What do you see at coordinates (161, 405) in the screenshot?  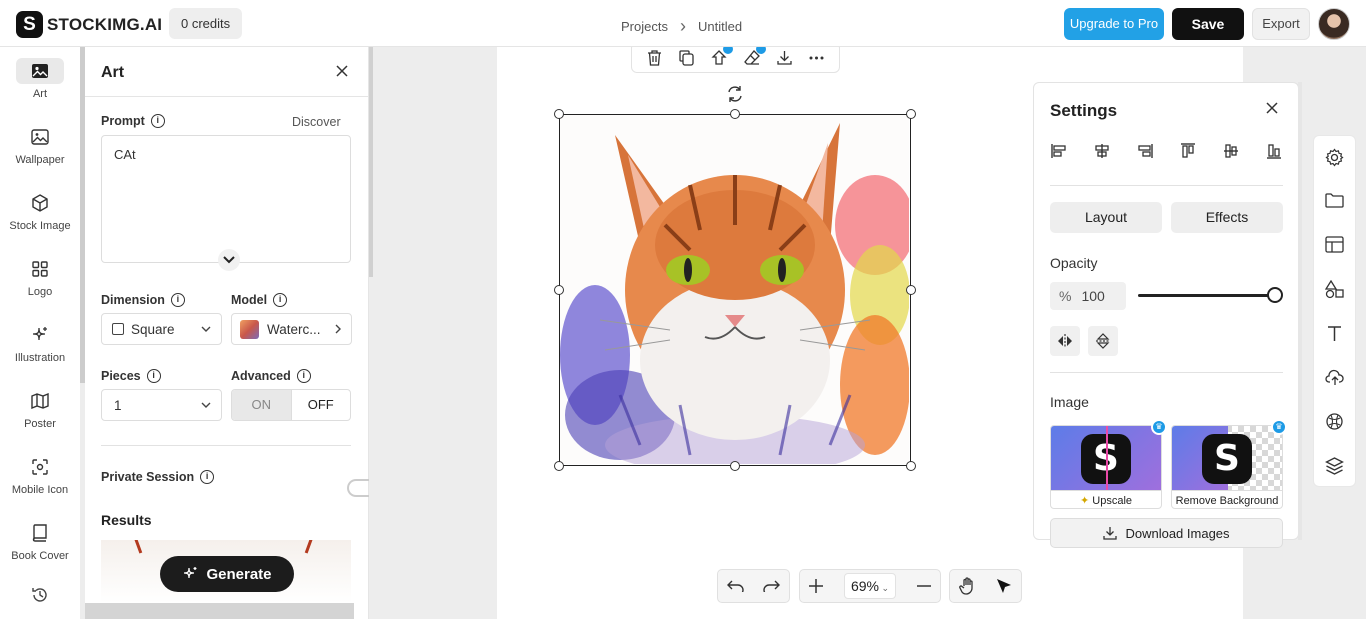 I see `pieces-select: 1` at bounding box center [161, 405].